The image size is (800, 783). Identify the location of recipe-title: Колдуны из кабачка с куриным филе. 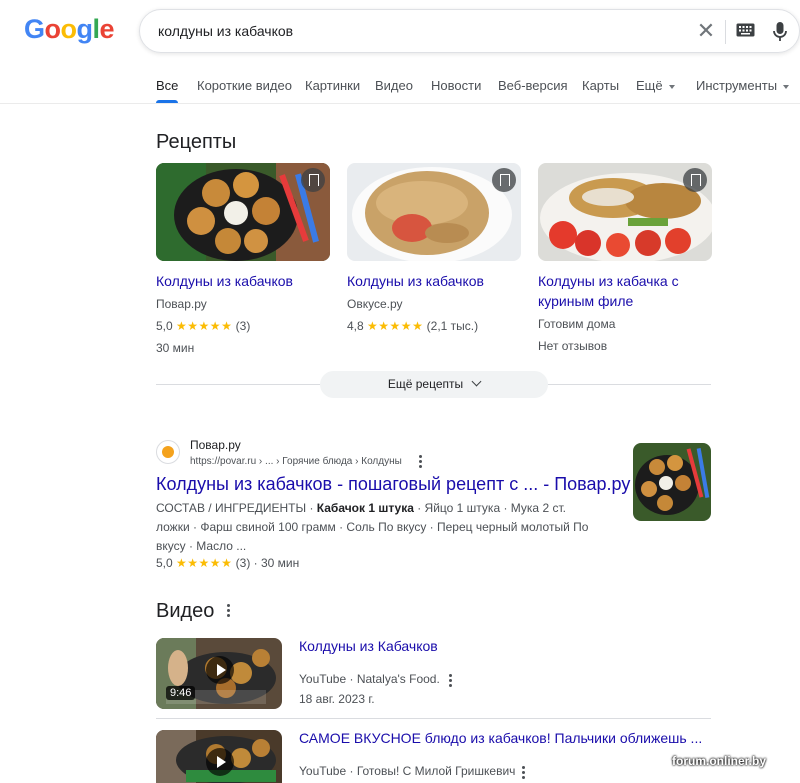
(625, 291).